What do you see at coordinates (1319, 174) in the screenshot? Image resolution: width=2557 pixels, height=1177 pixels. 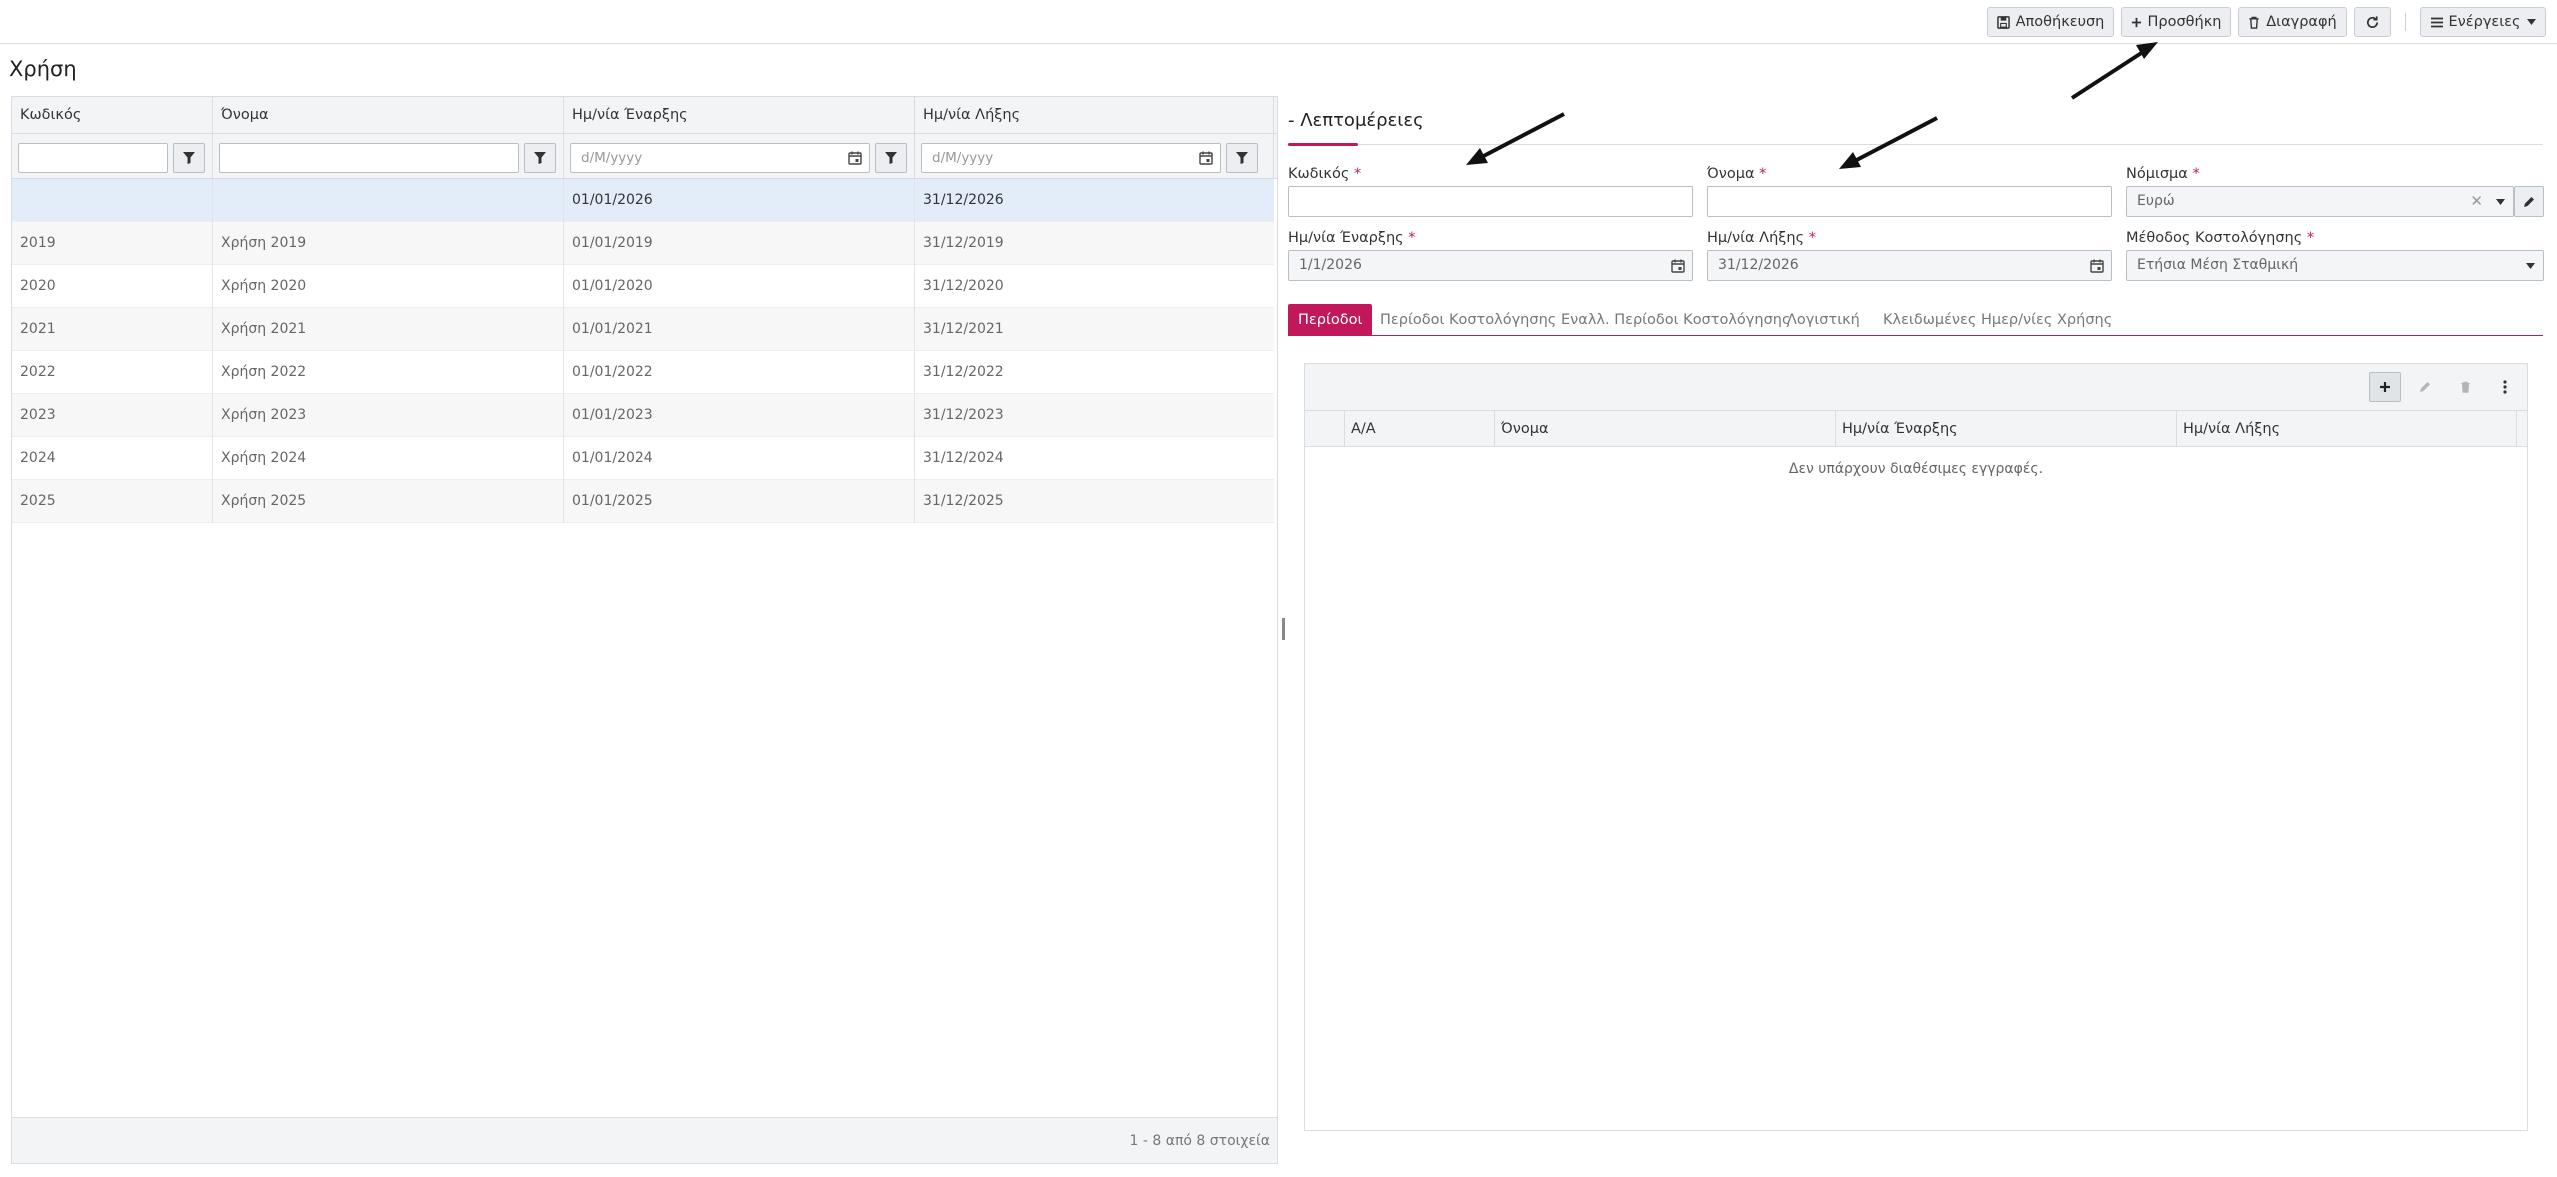 I see `code-label-text: Κωδικός` at bounding box center [1319, 174].